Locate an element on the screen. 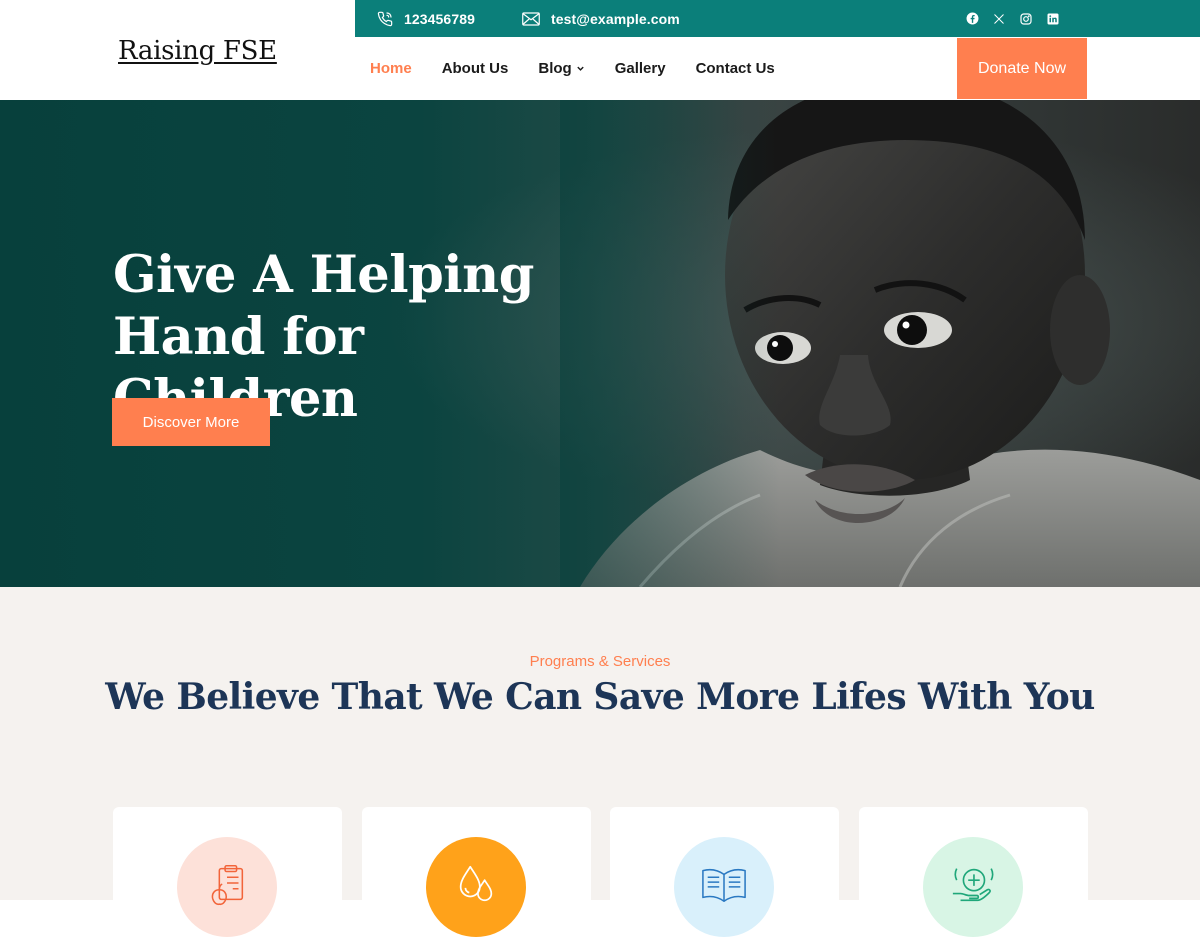 The height and width of the screenshot is (937, 1200). nav-item-blog-label: Blog is located at coordinates (555, 68).